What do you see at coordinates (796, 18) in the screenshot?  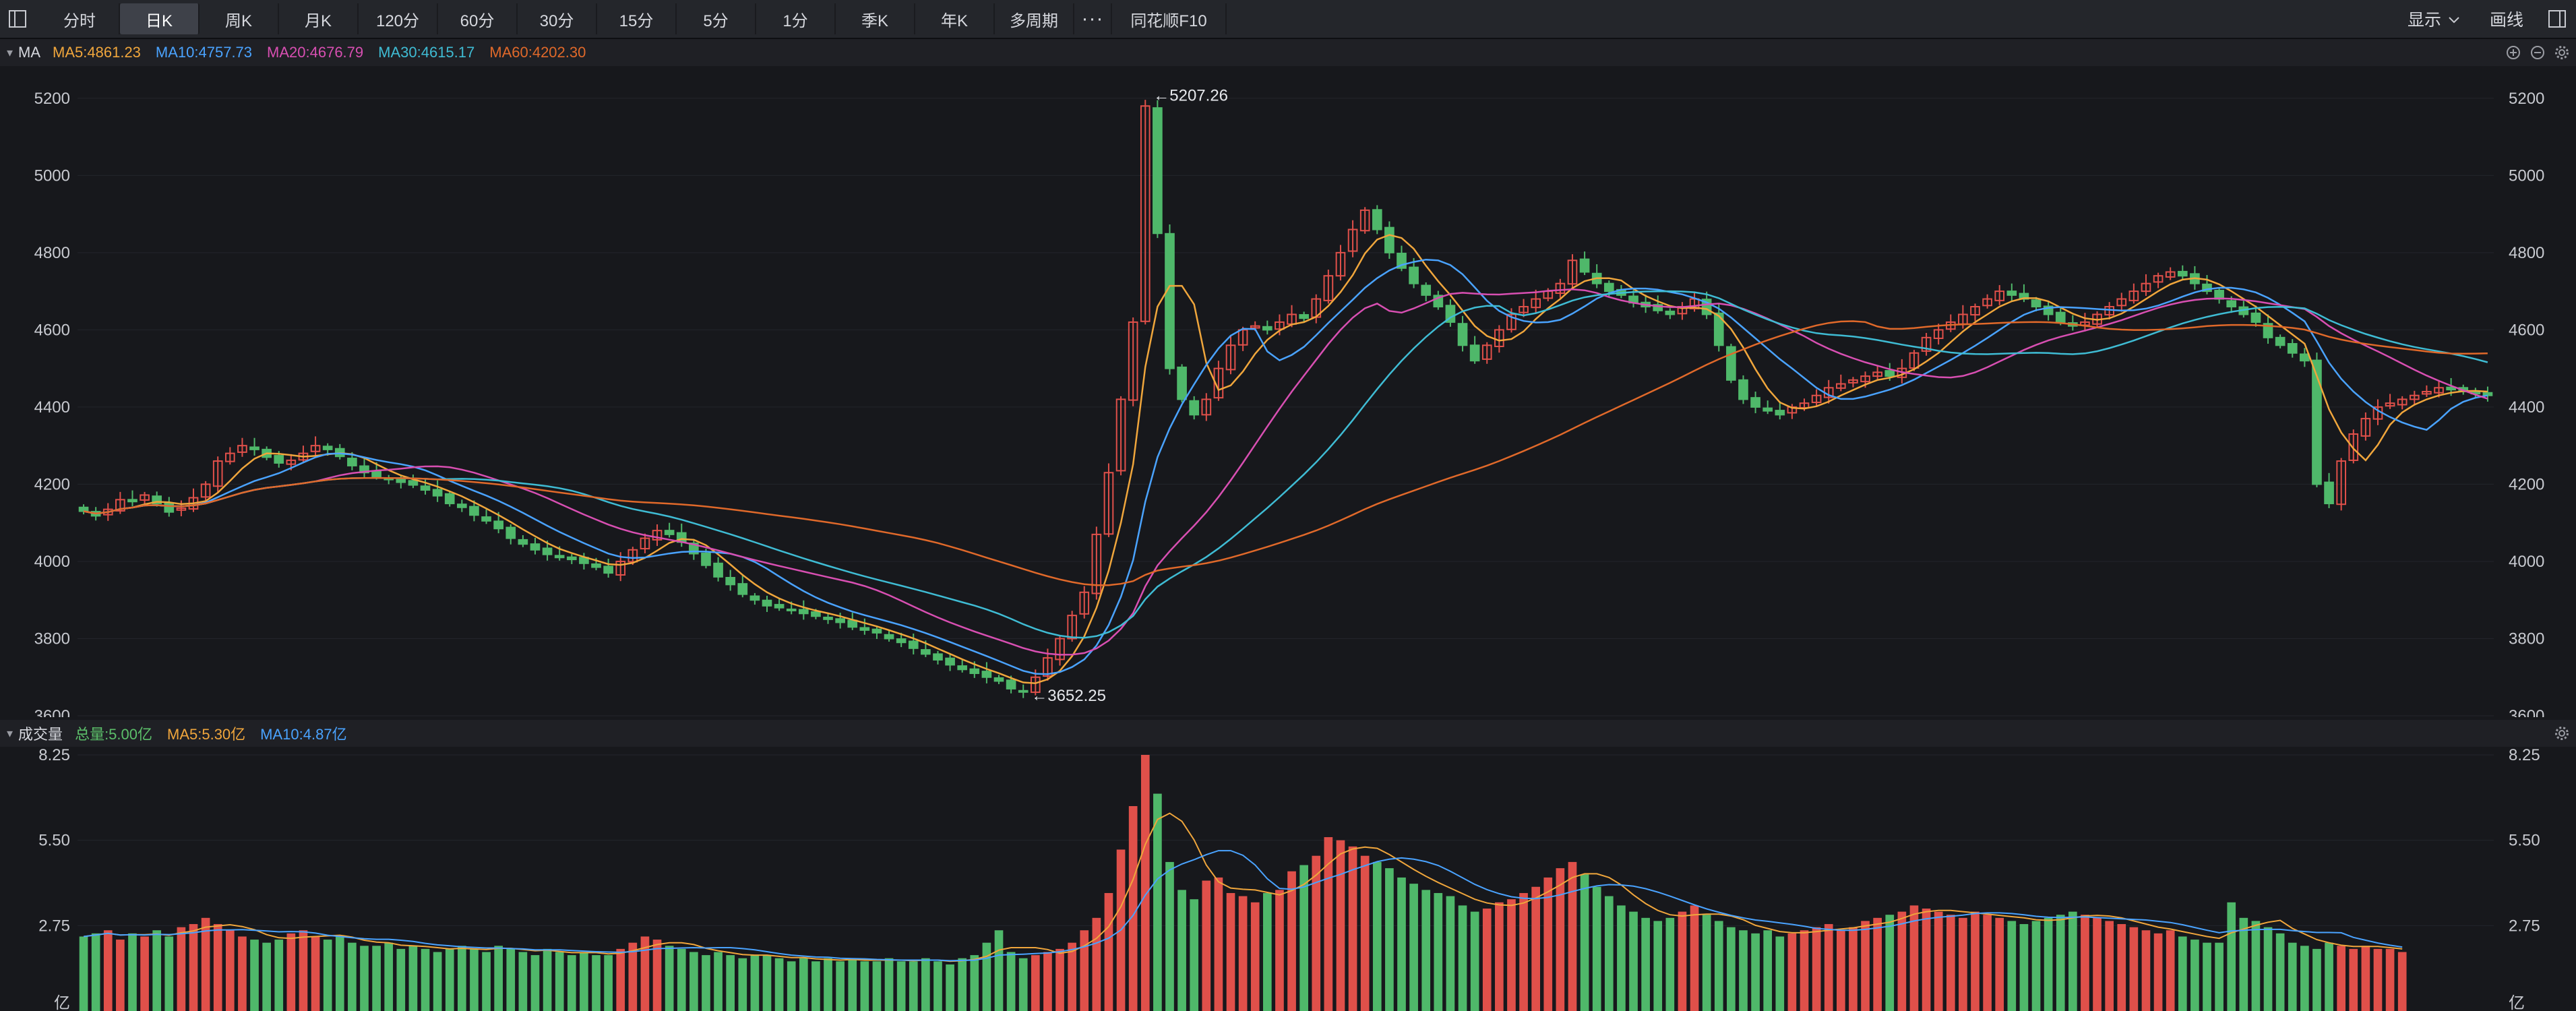 I see `tab-period-9: 1分` at bounding box center [796, 18].